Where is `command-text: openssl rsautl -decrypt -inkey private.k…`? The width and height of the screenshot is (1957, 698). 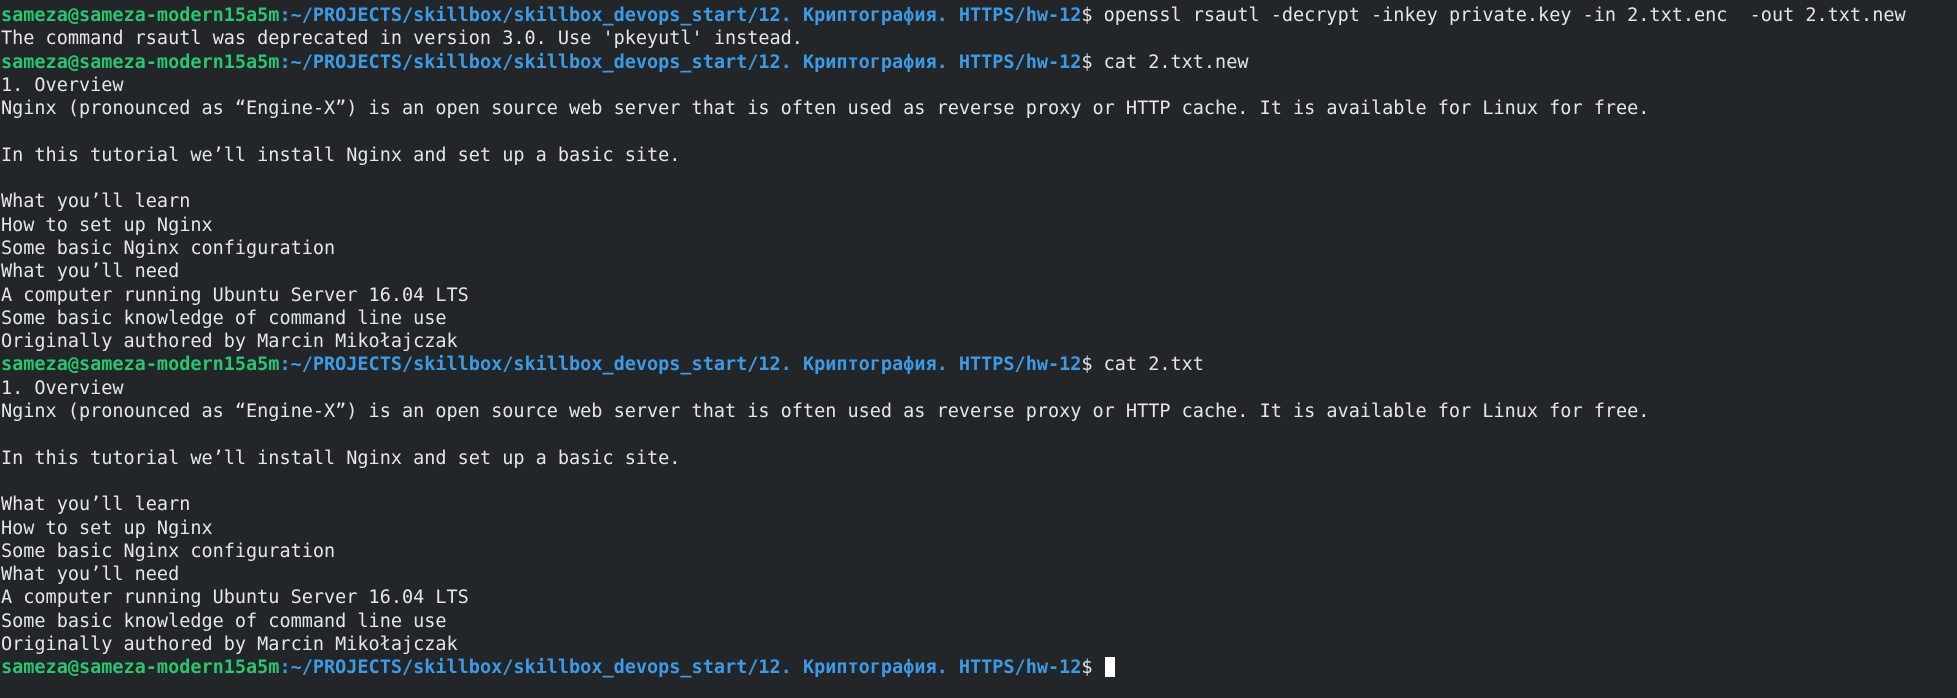 command-text: openssl rsautl -decrypt -inkey private.k… is located at coordinates (1504, 15).